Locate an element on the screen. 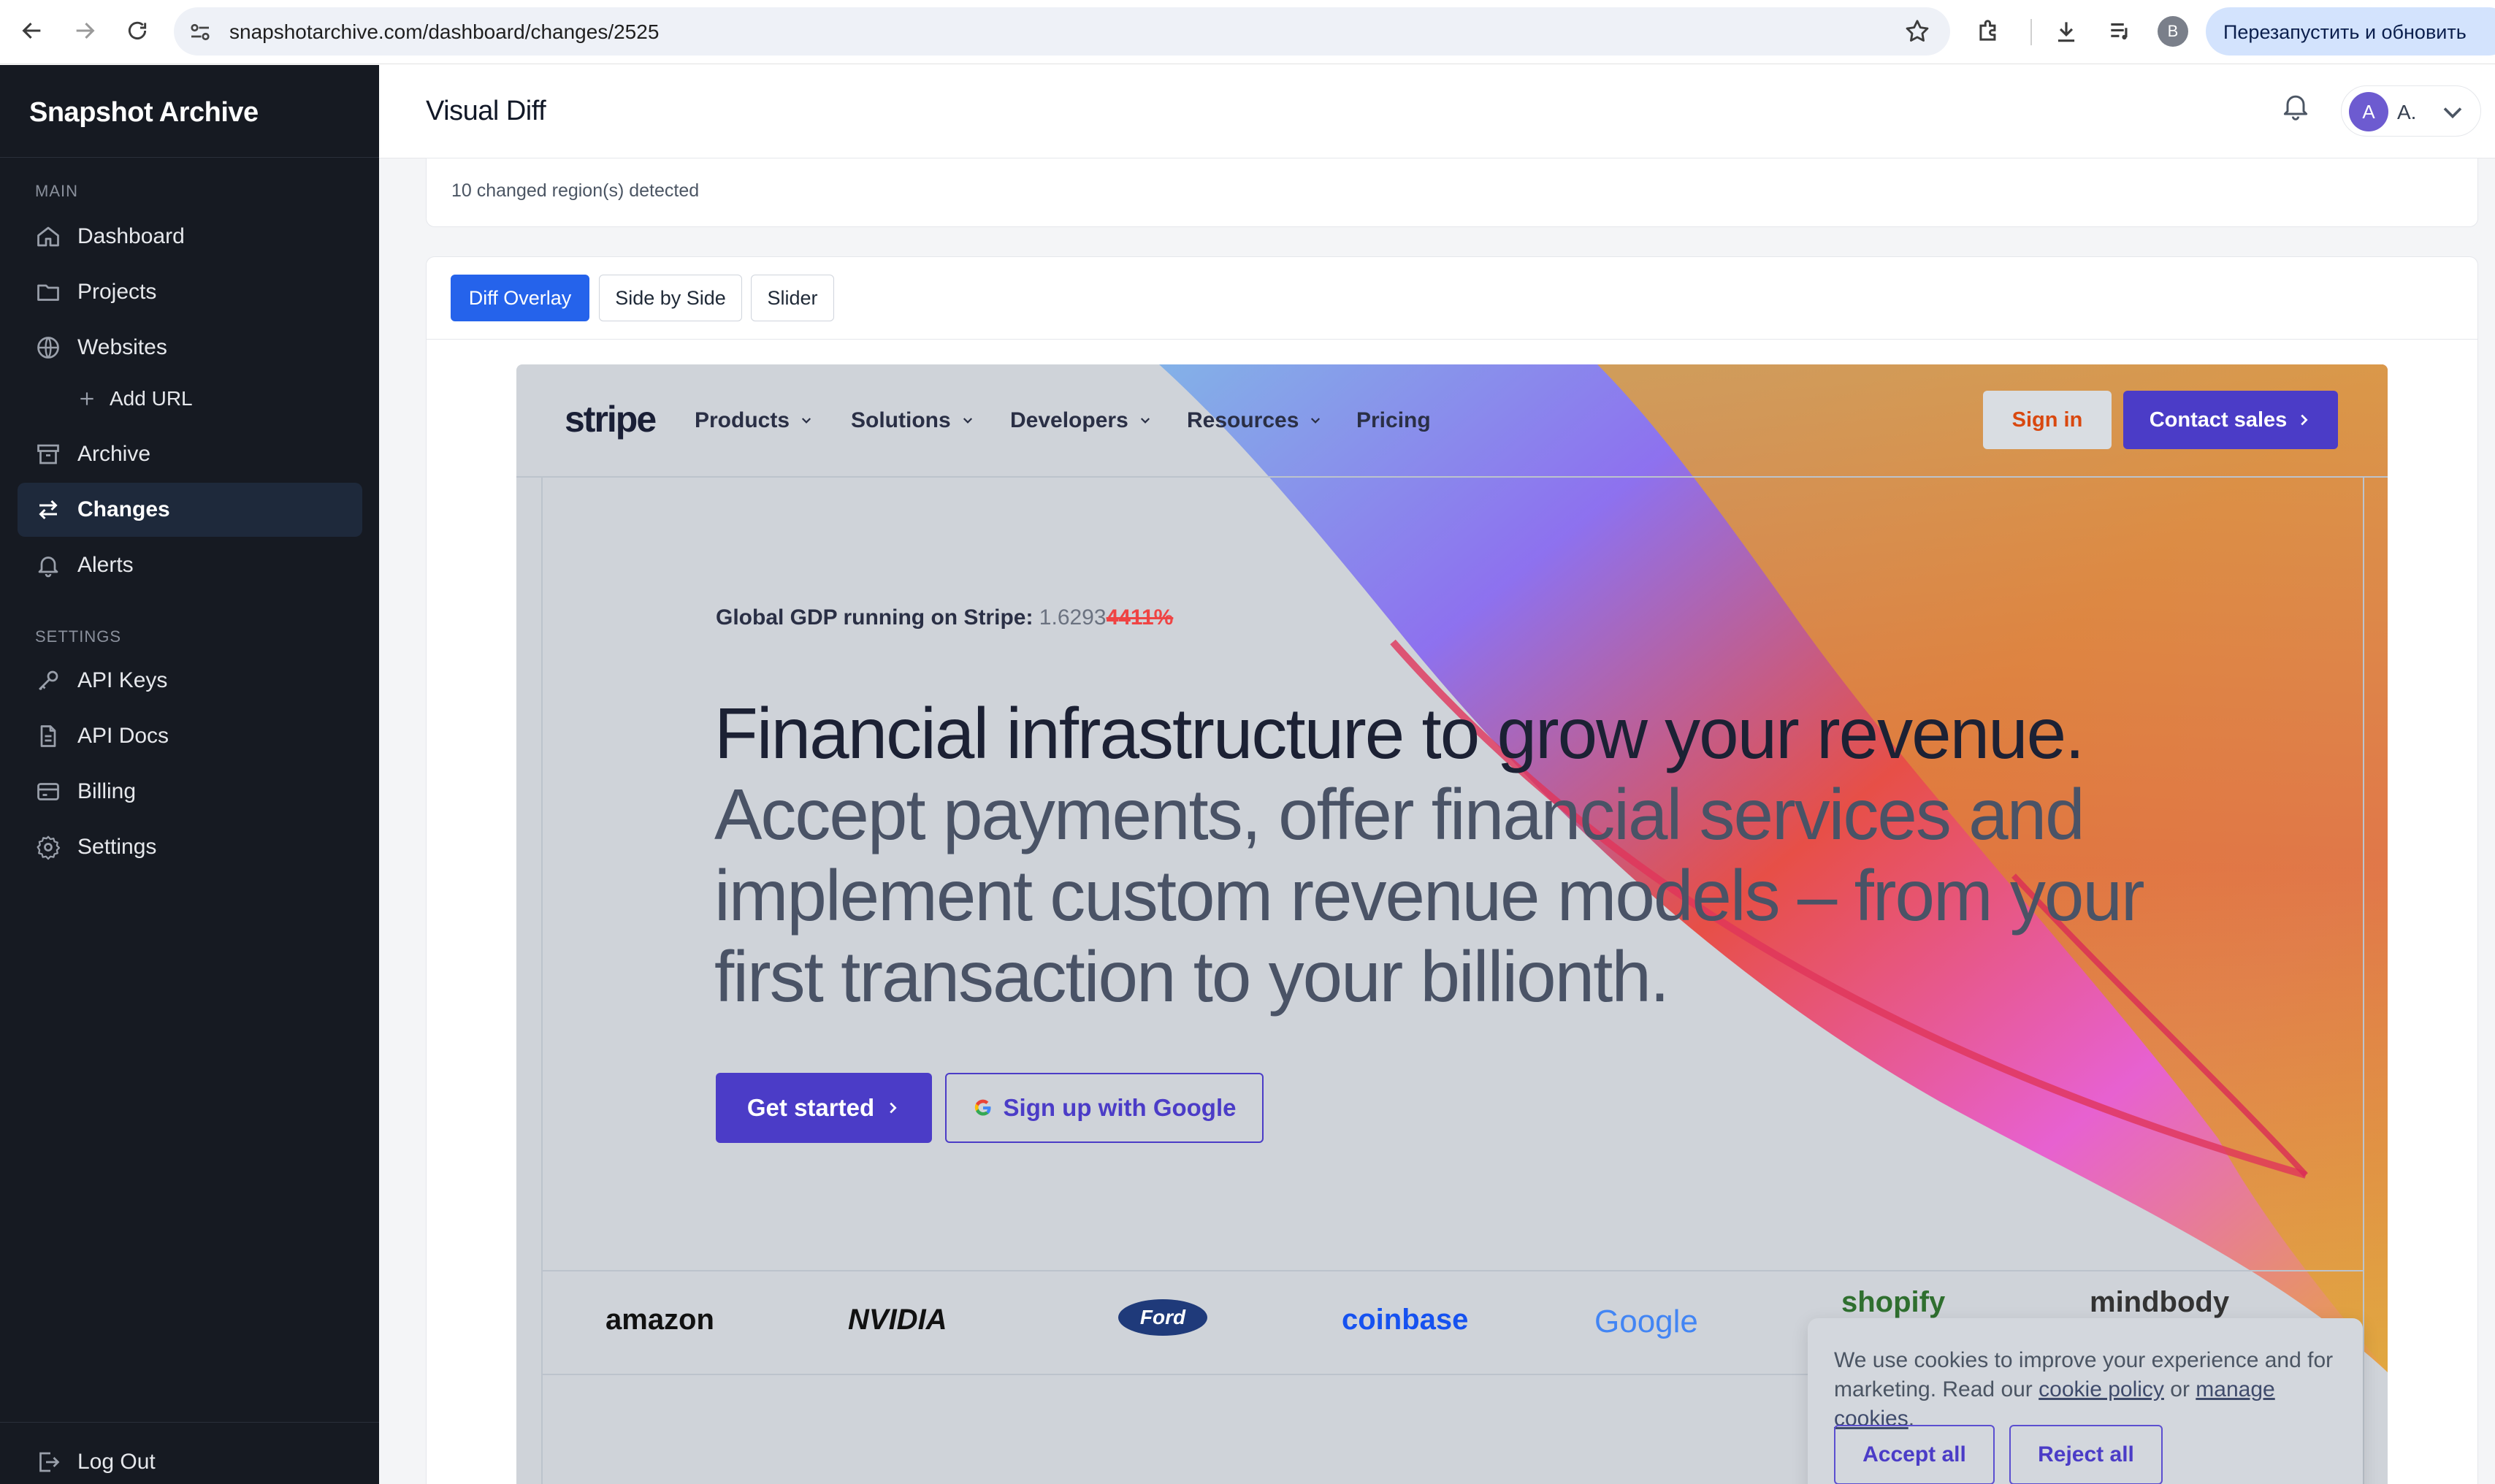 The width and height of the screenshot is (2495, 1484). sidebar-item-websites: Websites is located at coordinates (190, 348).